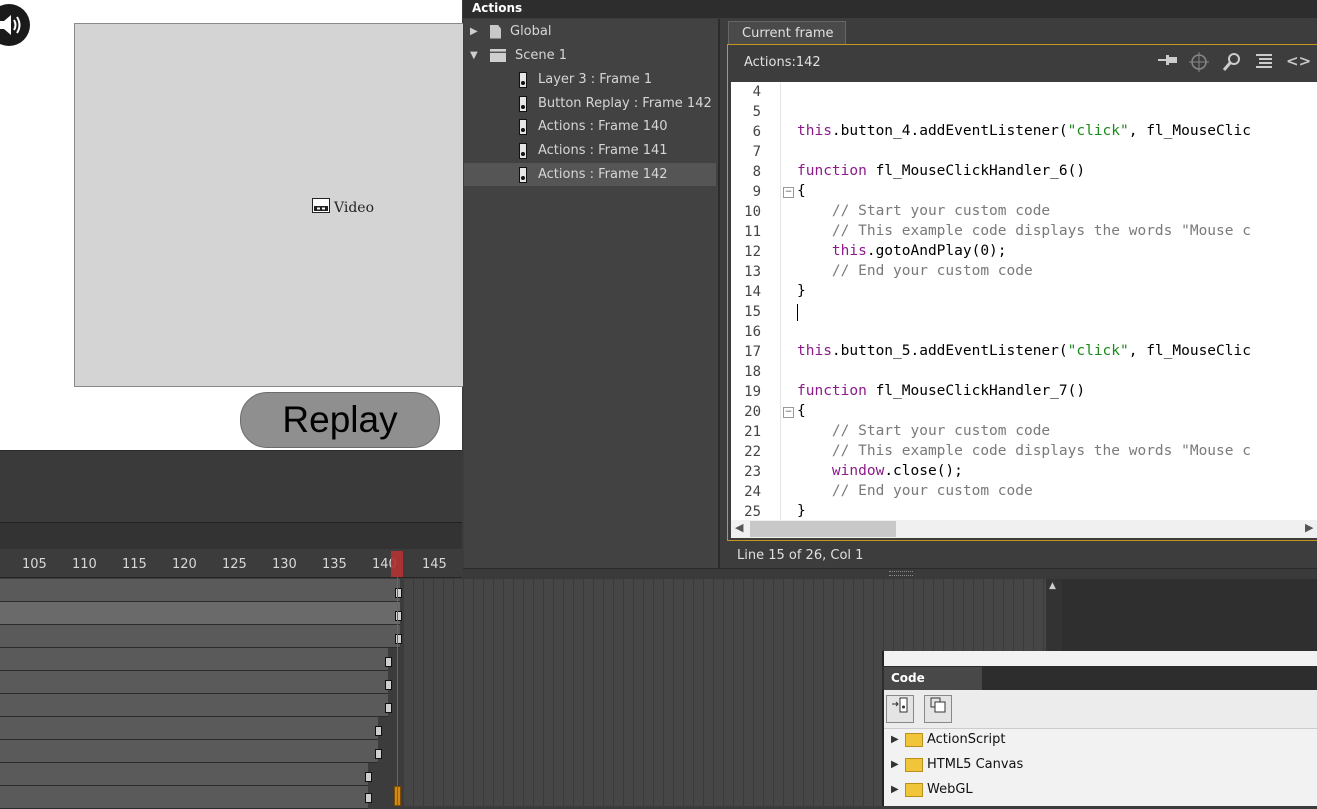 Image resolution: width=1317 pixels, height=809 pixels. What do you see at coordinates (284, 564) in the screenshot?
I see `ruler-tick: 130` at bounding box center [284, 564].